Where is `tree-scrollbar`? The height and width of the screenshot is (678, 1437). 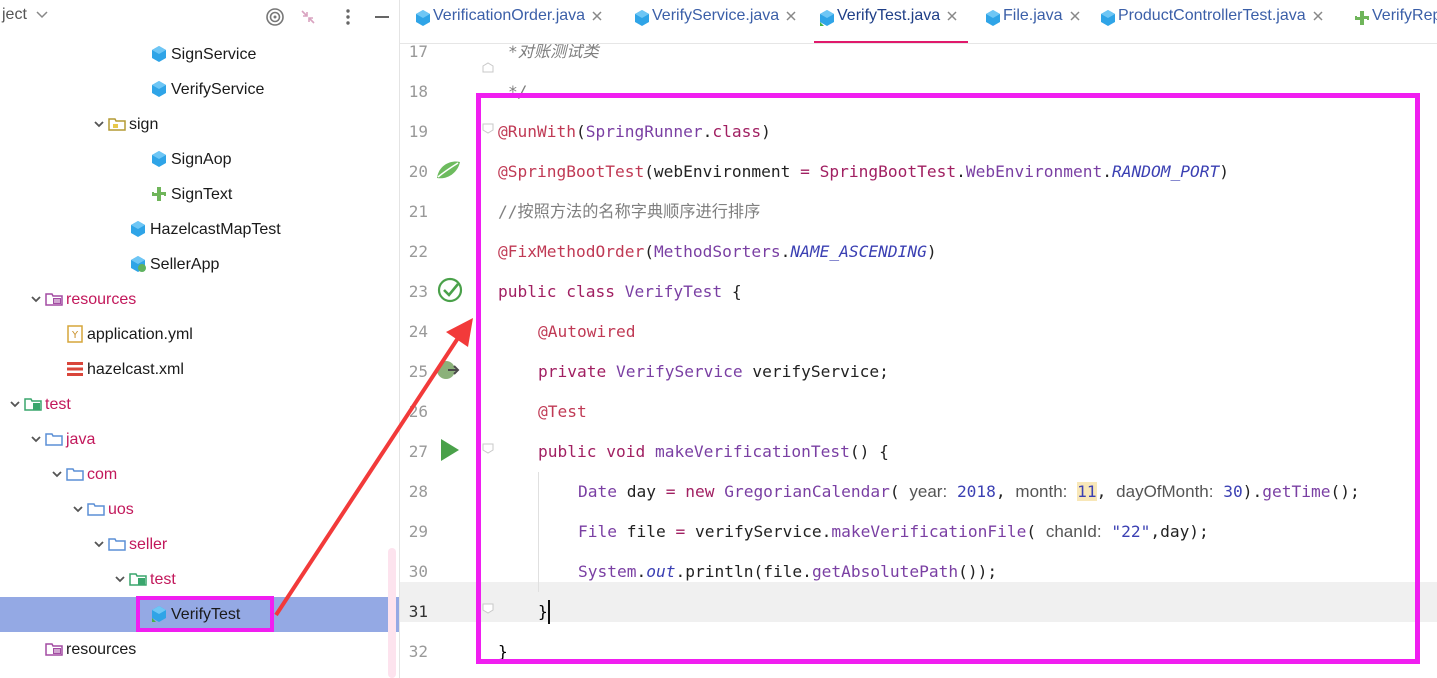
tree-scrollbar is located at coordinates (392, 613).